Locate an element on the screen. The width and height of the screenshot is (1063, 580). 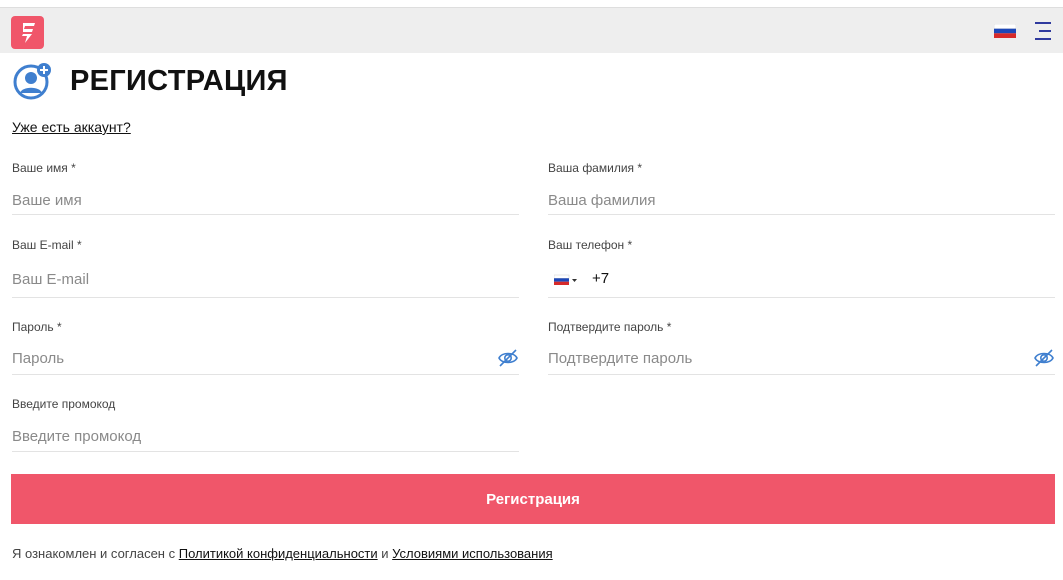
consent-prefix: Я ознакомлен и согласен с is located at coordinates (94, 553).